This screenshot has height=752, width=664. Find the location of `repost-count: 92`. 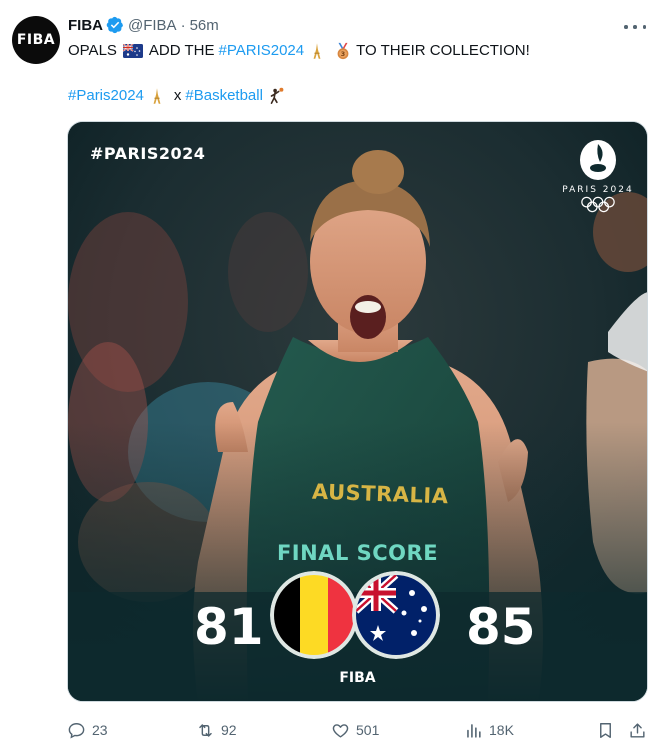

repost-count: 92 is located at coordinates (229, 730).